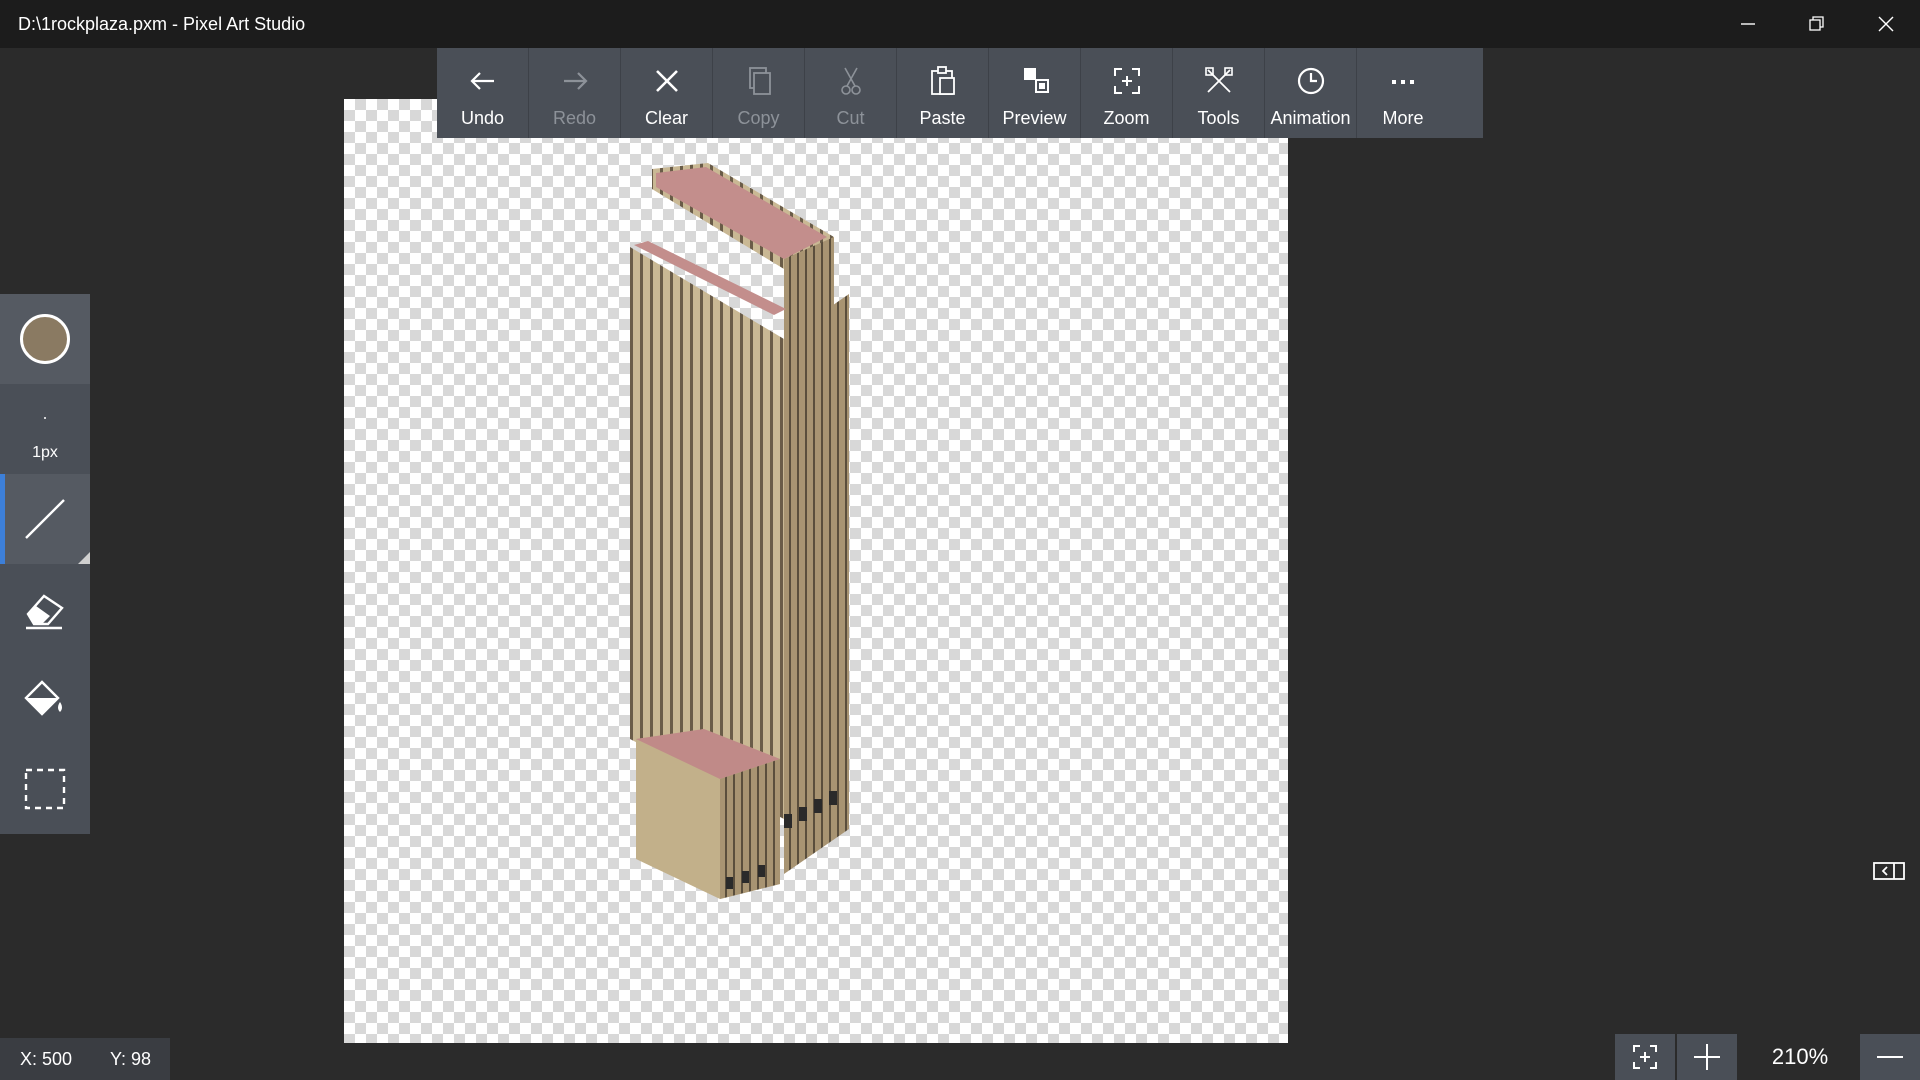 The image size is (1920, 1080). I want to click on zoom-fit-button, so click(1645, 1057).